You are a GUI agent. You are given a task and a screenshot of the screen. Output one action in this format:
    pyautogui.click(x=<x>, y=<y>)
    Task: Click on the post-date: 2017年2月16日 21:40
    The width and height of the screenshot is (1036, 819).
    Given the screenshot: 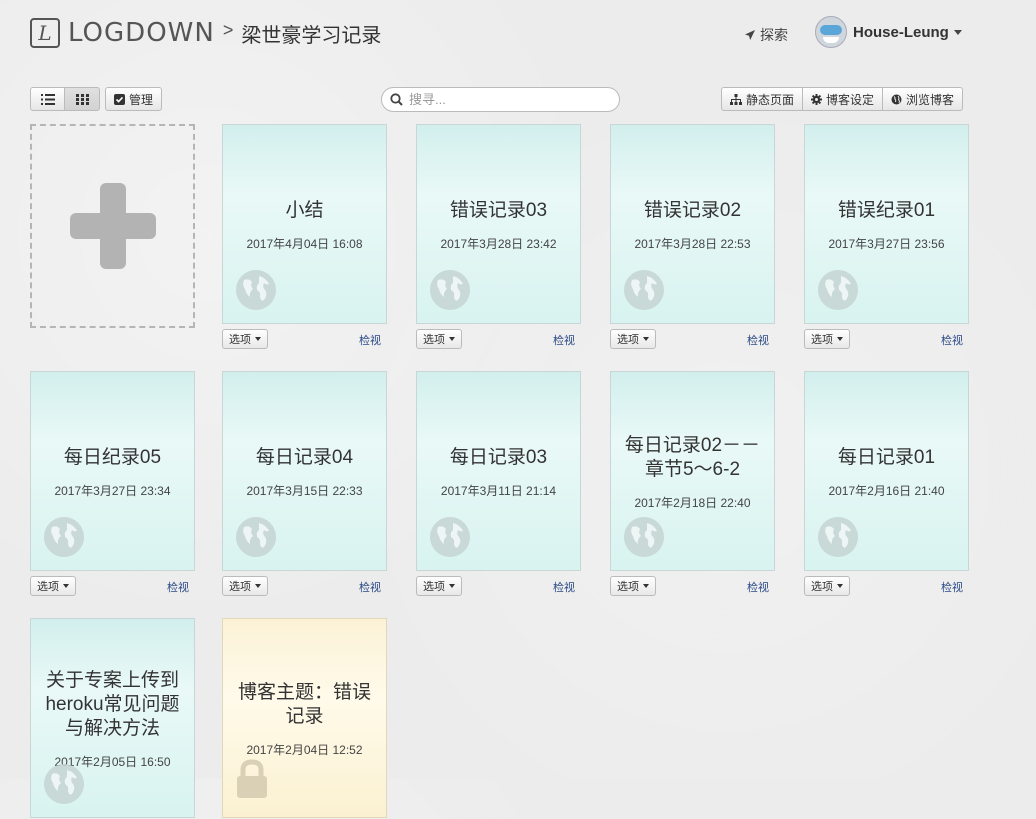 What is the action you would take?
    pyautogui.click(x=886, y=490)
    